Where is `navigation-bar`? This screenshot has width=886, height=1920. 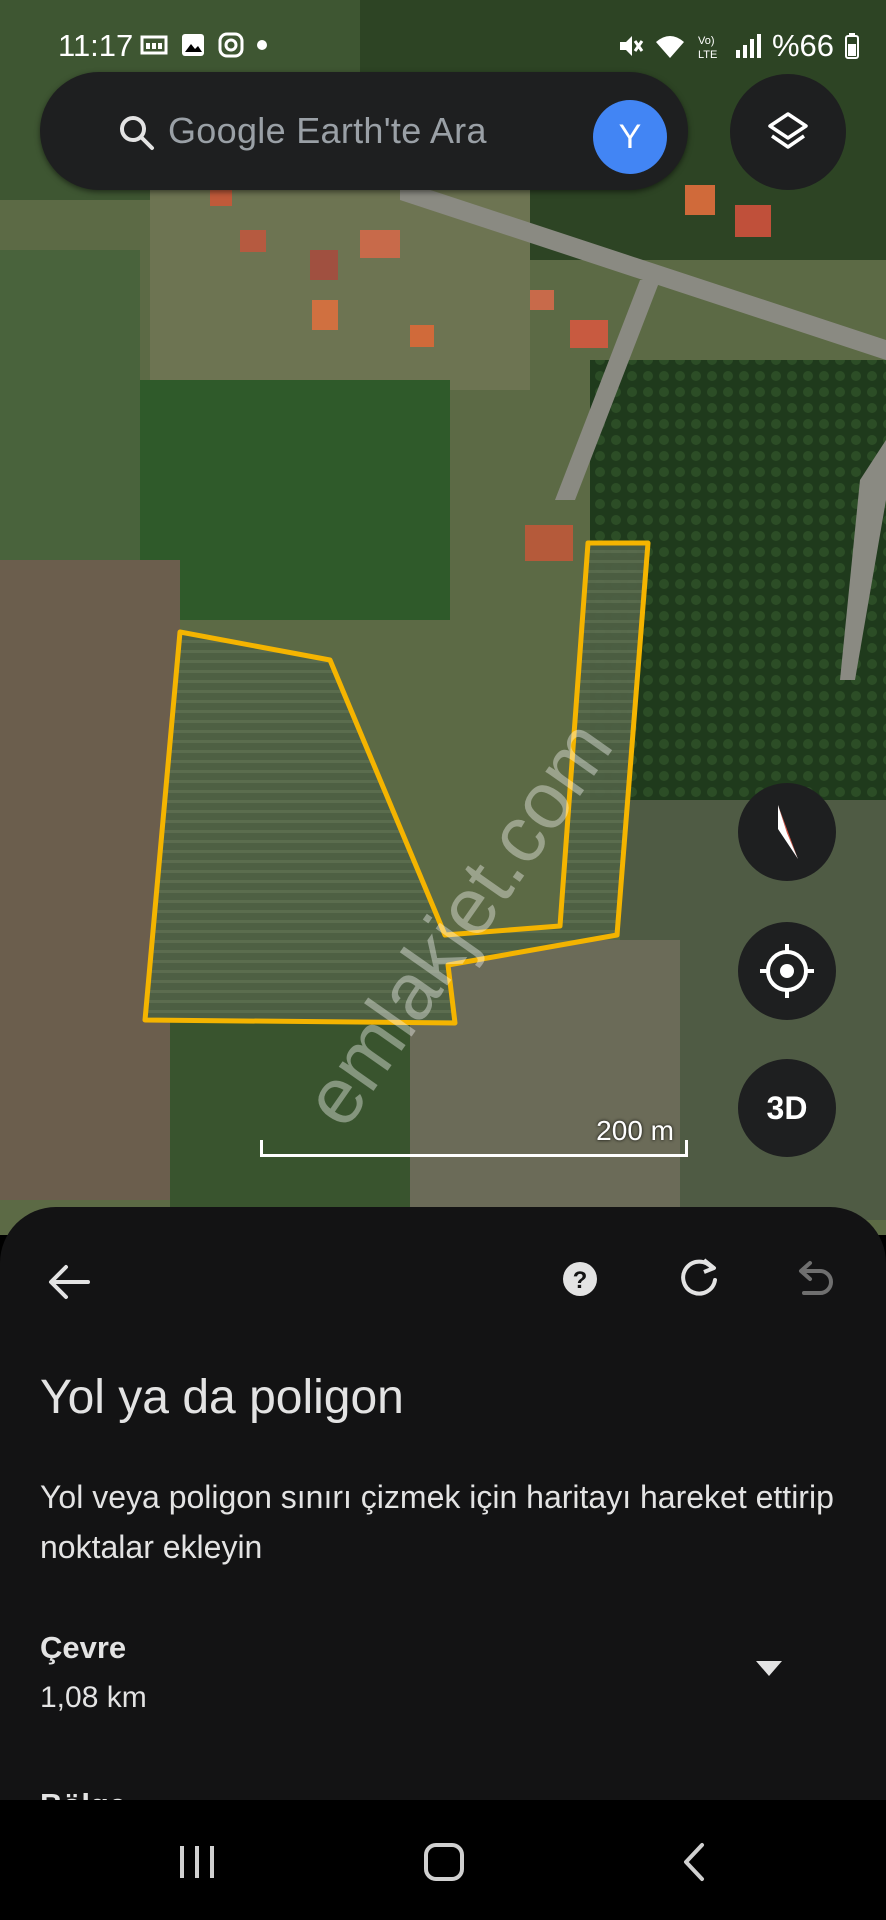
navigation-bar is located at coordinates (443, 1860).